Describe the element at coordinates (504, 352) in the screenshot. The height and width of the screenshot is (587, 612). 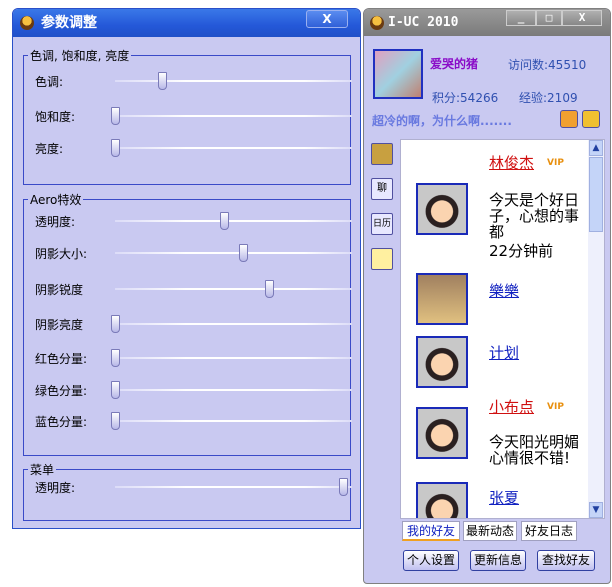
I see `friend-name: 计划` at that location.